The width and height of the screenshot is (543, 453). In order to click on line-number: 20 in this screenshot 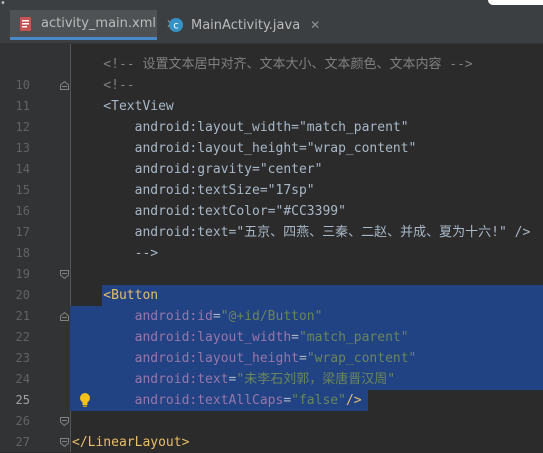, I will do `click(22, 295)`.